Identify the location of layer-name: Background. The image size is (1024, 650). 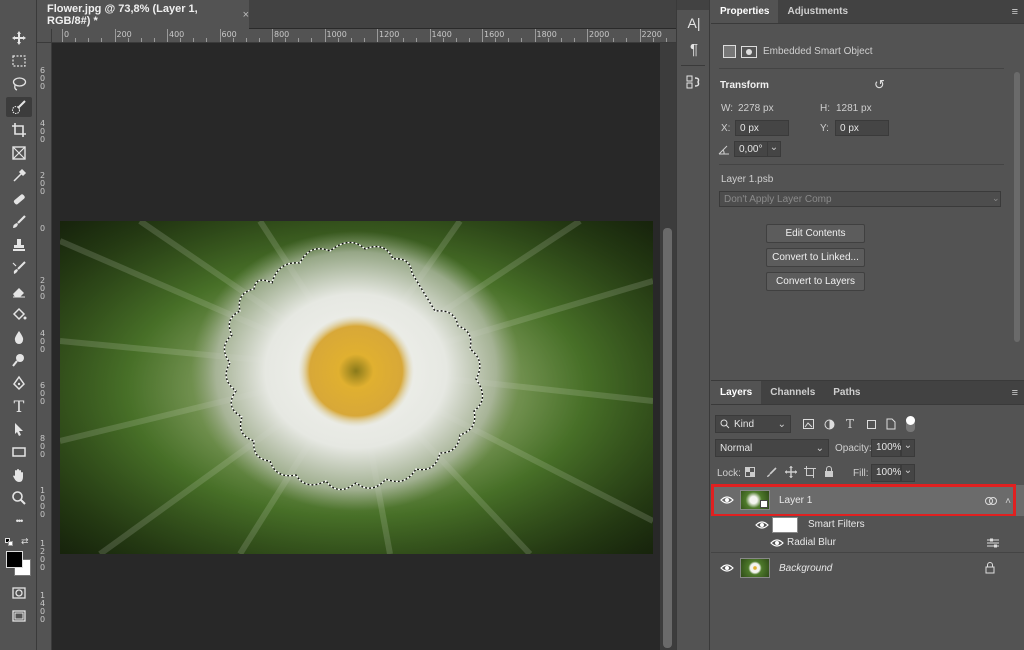
(805, 568).